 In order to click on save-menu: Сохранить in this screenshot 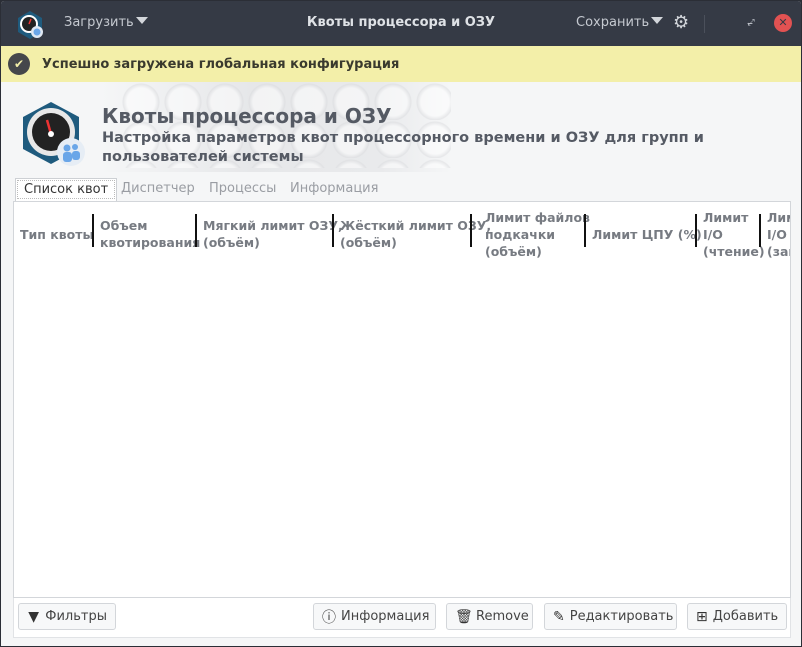, I will do `click(620, 22)`.